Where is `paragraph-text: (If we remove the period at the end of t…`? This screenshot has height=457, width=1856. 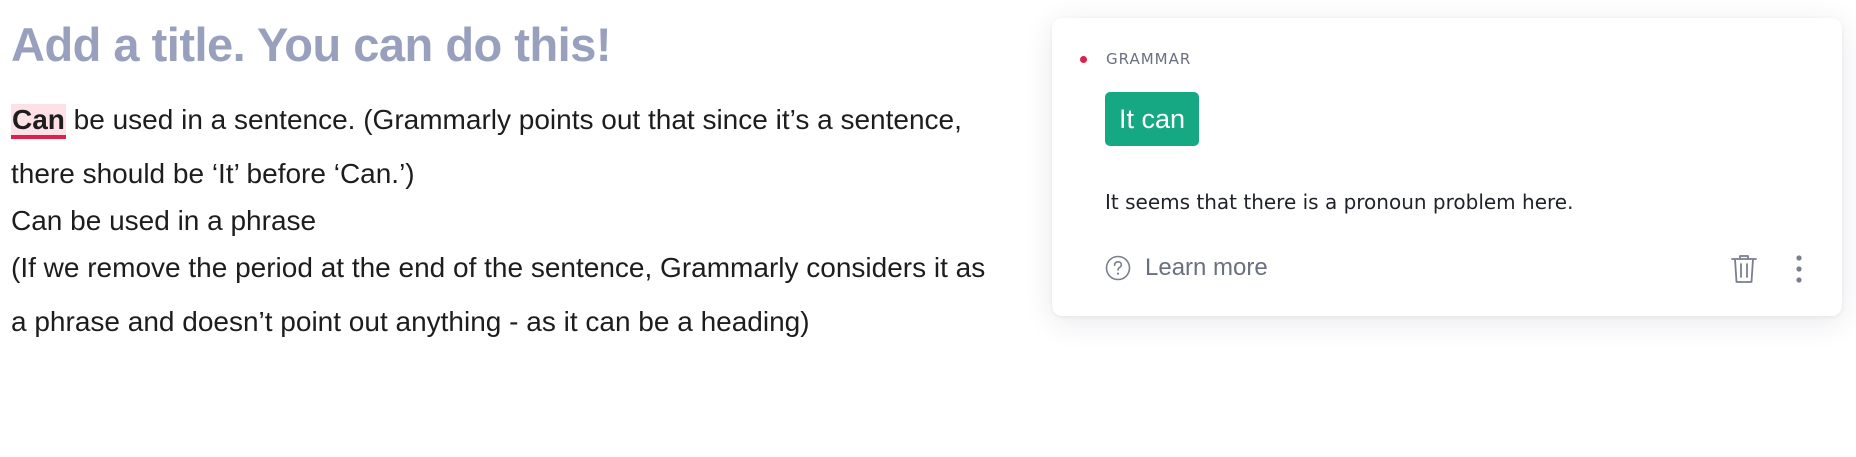 paragraph-text: (If we remove the period at the end of t… is located at coordinates (498, 294).